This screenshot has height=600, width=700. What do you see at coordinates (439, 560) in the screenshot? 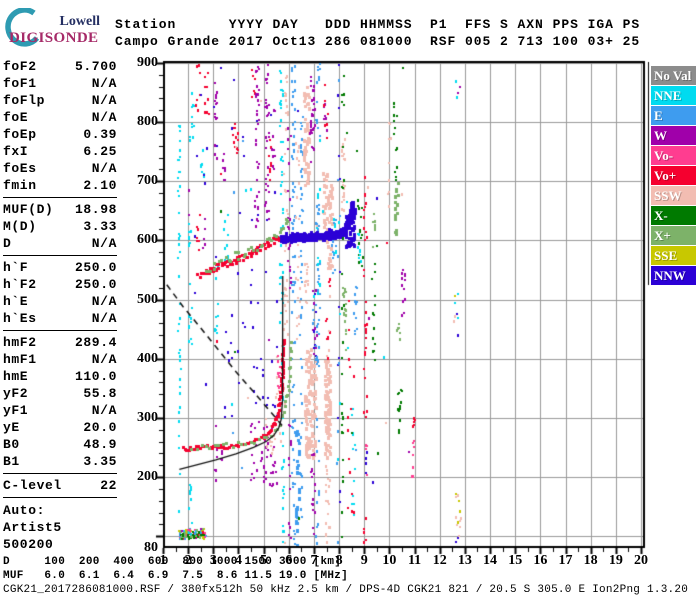
I see `x-tick-label: 12` at bounding box center [439, 560].